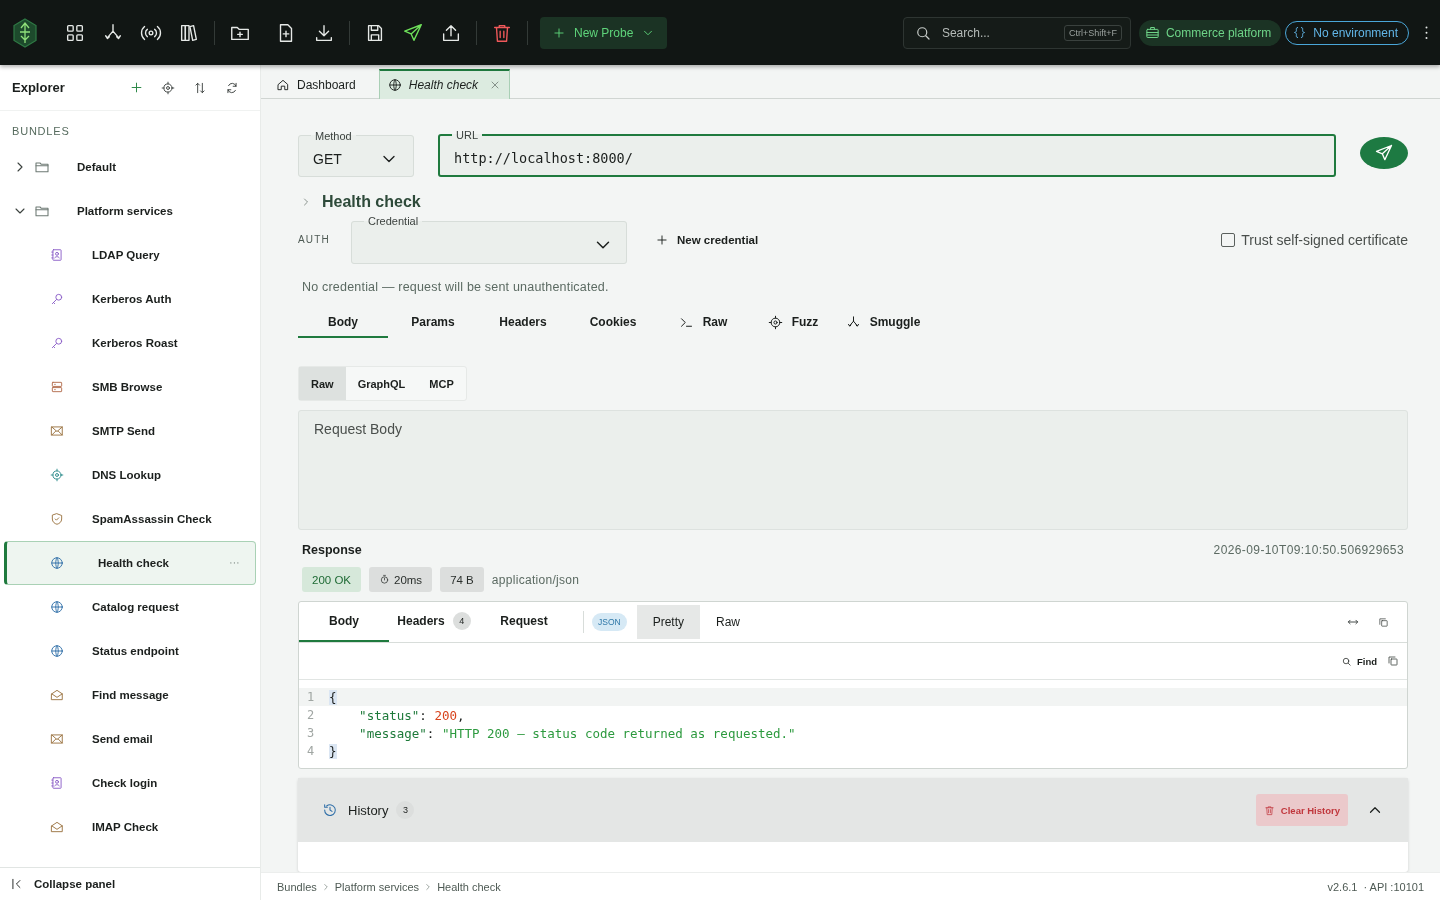  What do you see at coordinates (1346, 661) in the screenshot?
I see `search-icon` at bounding box center [1346, 661].